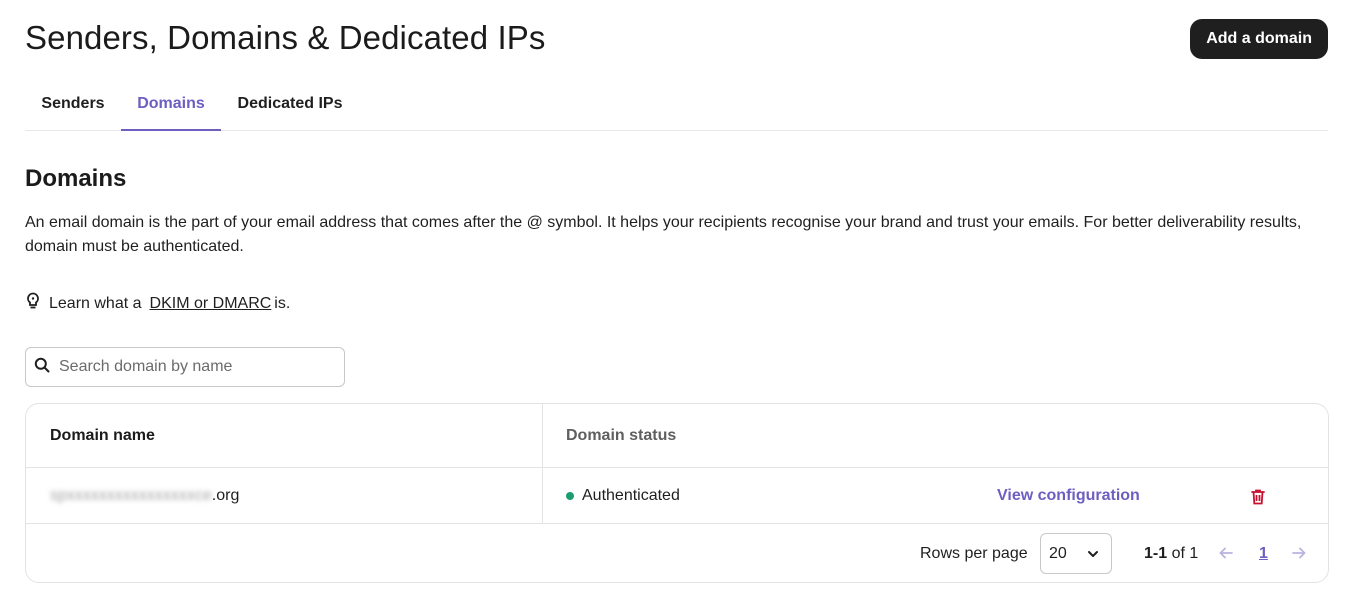 The width and height of the screenshot is (1356, 599). What do you see at coordinates (631, 495) in the screenshot?
I see `status-badge: Authenticated` at bounding box center [631, 495].